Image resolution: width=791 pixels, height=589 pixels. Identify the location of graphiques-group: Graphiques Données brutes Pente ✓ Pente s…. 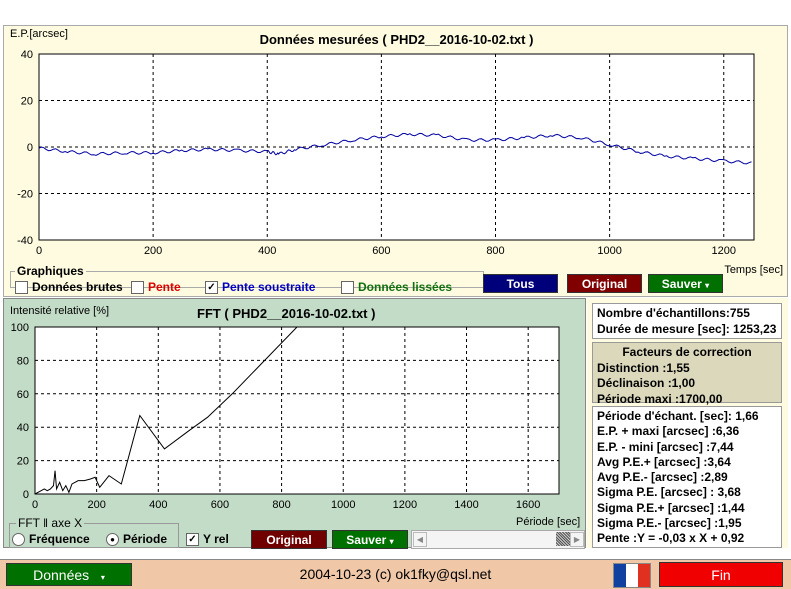
(247, 279).